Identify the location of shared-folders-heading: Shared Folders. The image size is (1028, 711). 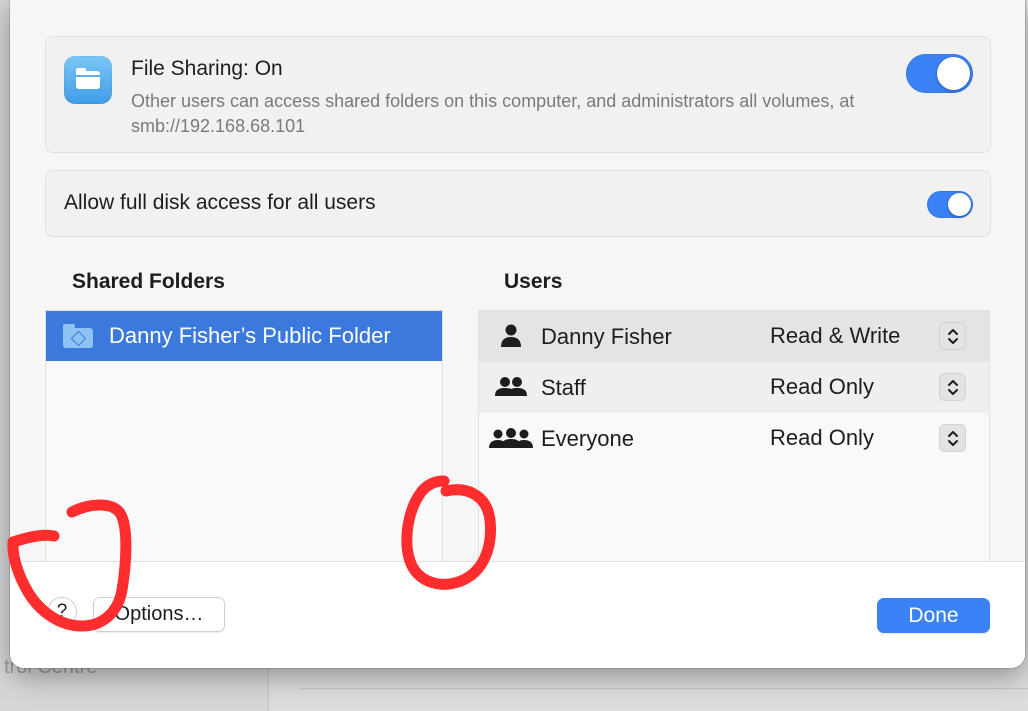
(148, 281).